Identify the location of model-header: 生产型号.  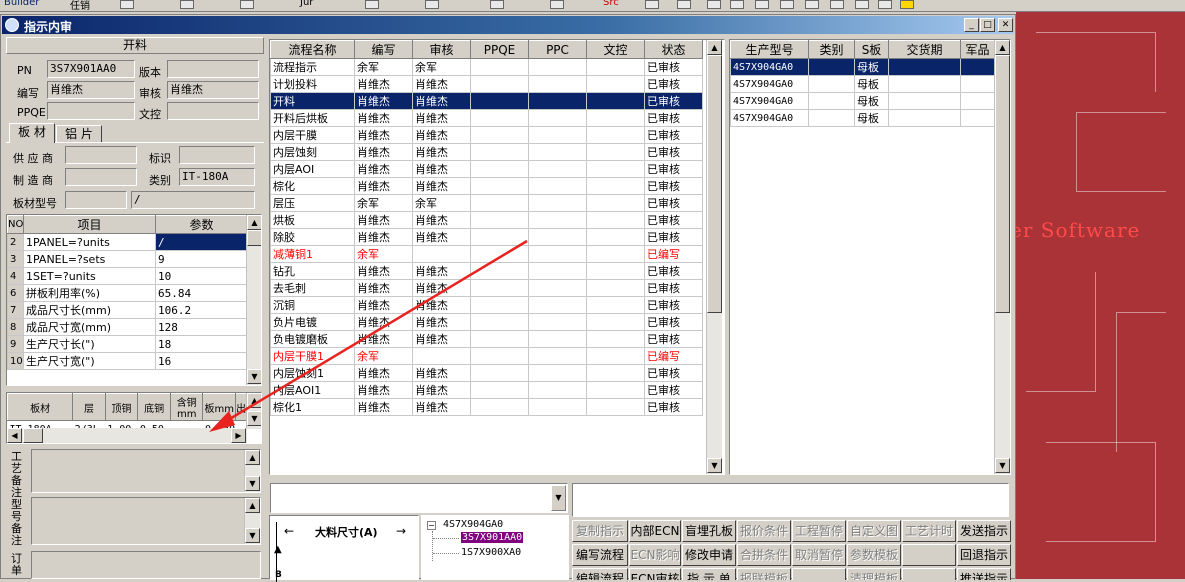
(769, 49).